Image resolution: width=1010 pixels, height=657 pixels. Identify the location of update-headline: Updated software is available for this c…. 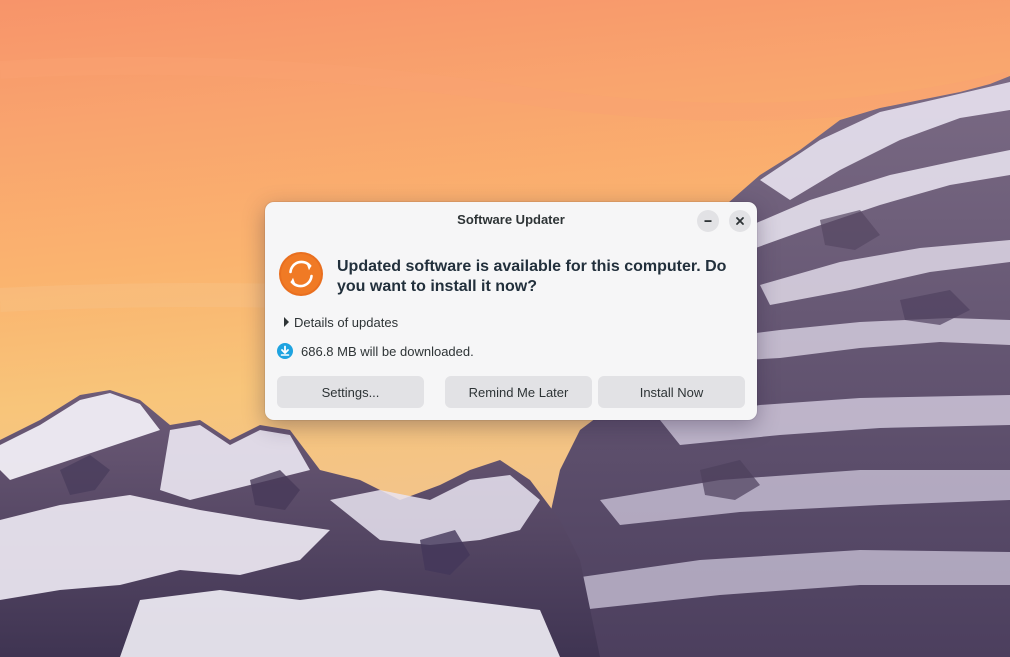
(532, 276).